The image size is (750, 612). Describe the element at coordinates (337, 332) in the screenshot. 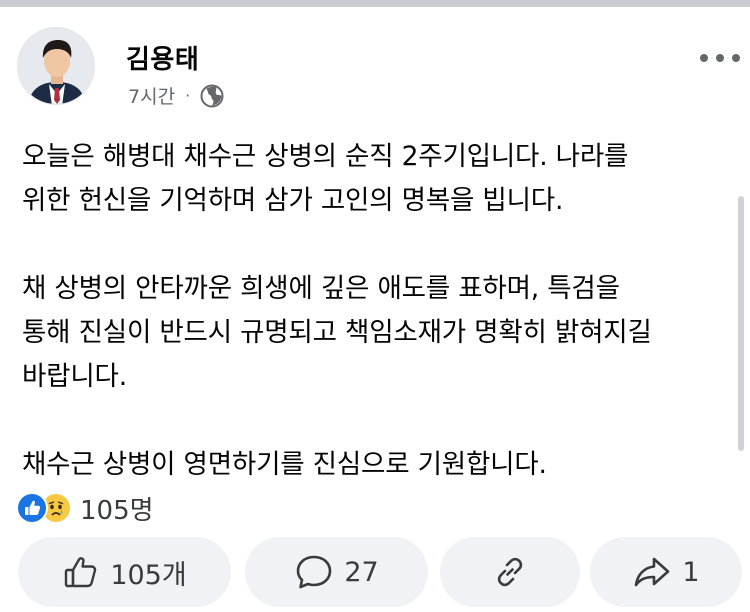

I see `post-line: 통해 진실이 반드시 규명되고 책임소재가 명확히 밝혀지길` at that location.